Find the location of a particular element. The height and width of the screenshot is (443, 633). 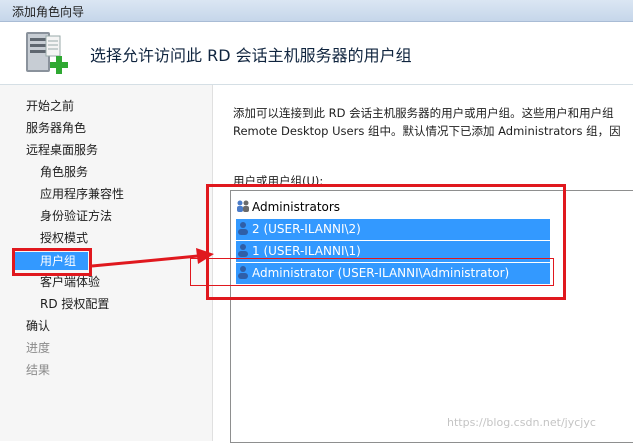

server-add-icon is located at coordinates (47, 53).